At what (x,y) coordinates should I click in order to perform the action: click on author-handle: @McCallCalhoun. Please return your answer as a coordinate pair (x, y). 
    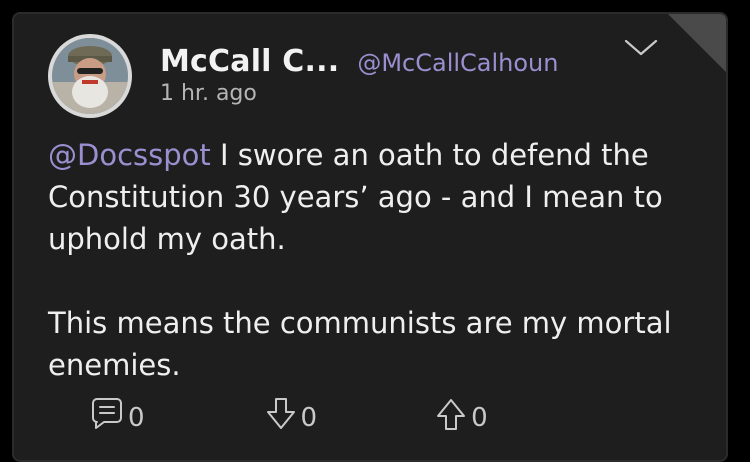
    Looking at the image, I should click on (457, 63).